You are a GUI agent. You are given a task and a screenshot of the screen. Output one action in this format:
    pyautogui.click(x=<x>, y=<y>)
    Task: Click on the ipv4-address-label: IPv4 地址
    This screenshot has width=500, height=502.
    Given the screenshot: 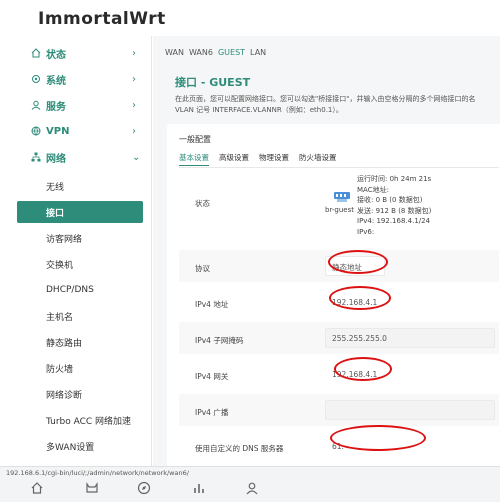 What is the action you would take?
    pyautogui.click(x=212, y=304)
    